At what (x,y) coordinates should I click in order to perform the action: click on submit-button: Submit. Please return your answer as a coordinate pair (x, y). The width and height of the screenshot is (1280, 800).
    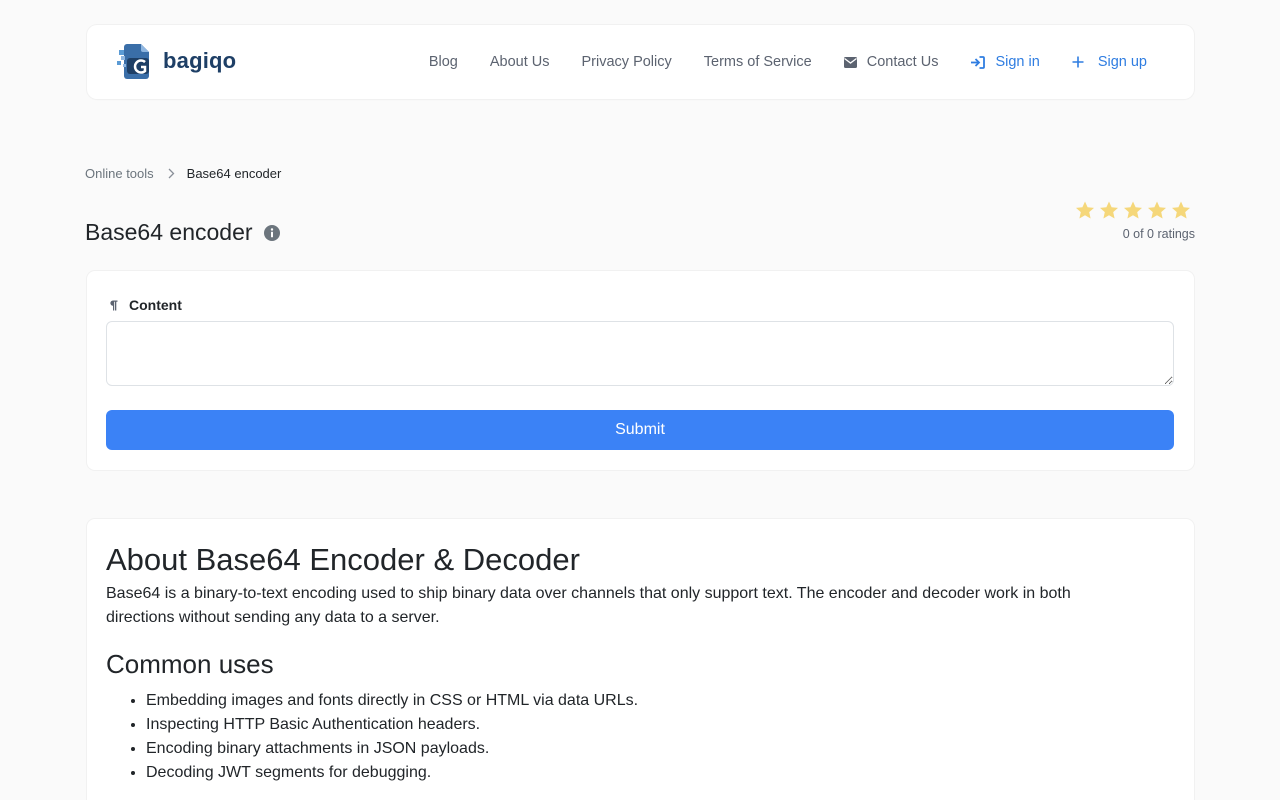
    Looking at the image, I should click on (640, 430).